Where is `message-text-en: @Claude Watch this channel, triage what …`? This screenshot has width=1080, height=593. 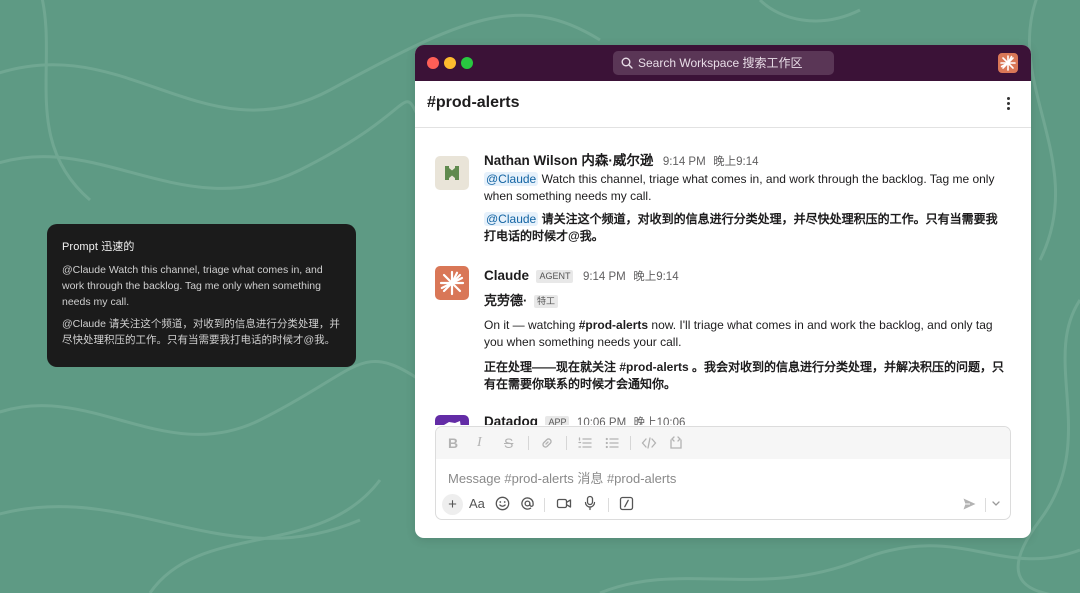
message-text-en: @Claude Watch this channel, triage what … is located at coordinates (746, 188).